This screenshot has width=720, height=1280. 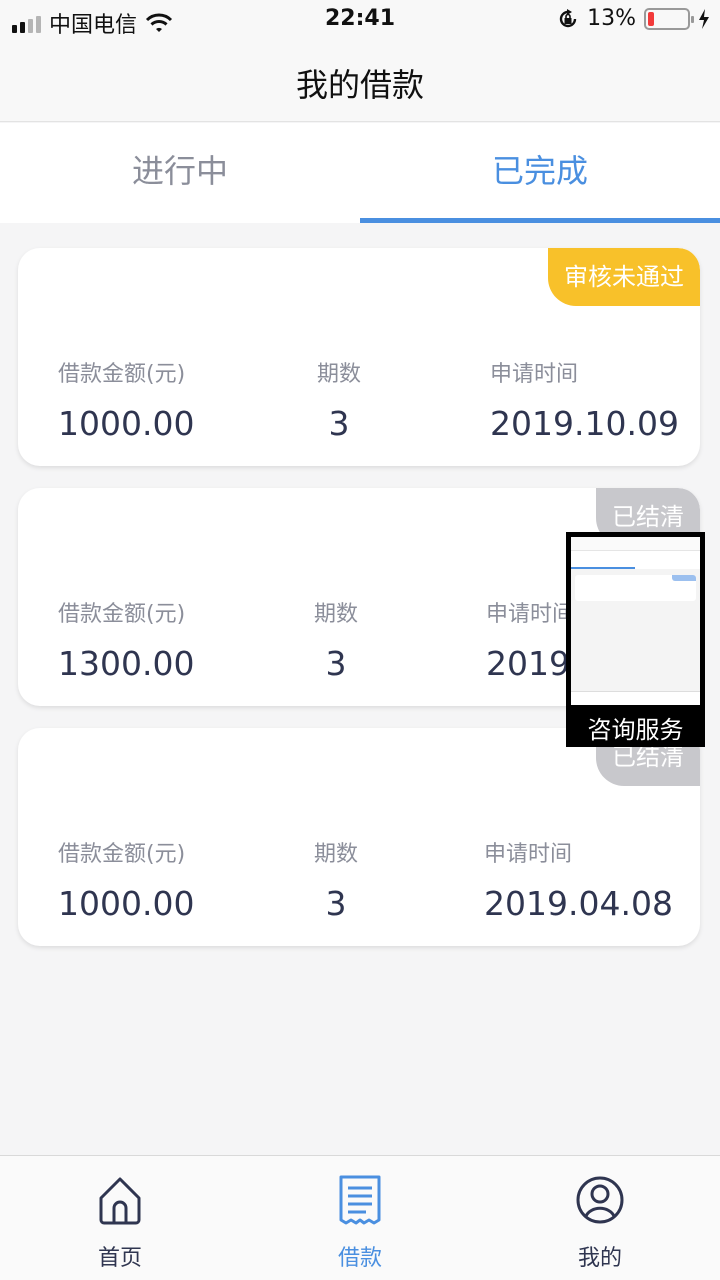 I want to click on tab-completed: 已完成, so click(x=540, y=173).